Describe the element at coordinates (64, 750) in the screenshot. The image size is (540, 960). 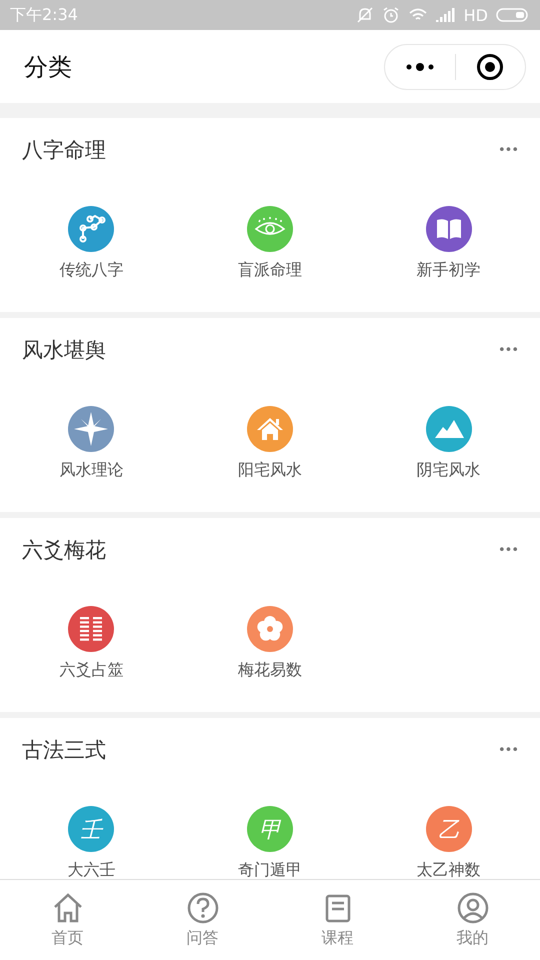
I see `section-title: 古法三式` at that location.